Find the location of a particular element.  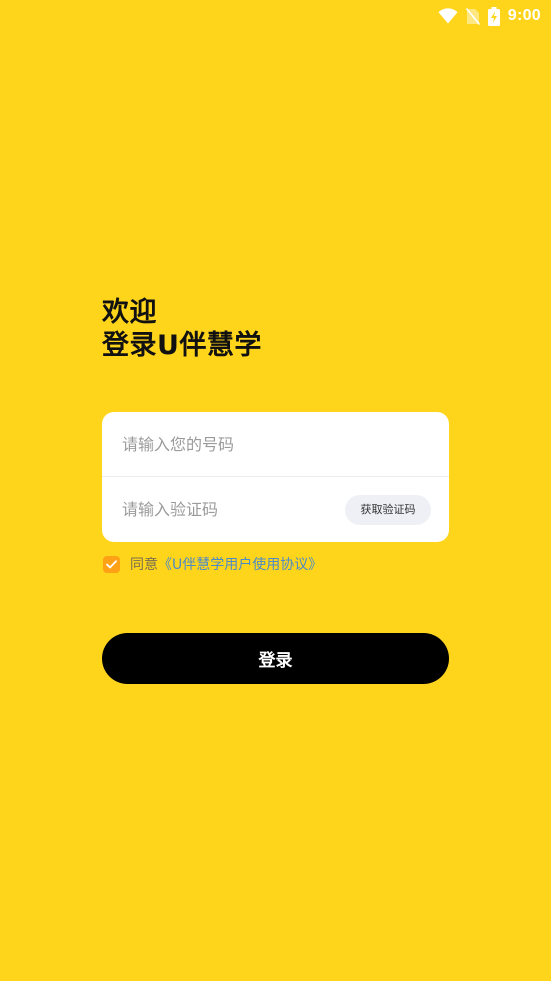

agreement-row: 同意 《U伴慧学用户使用协议》 is located at coordinates (212, 564).